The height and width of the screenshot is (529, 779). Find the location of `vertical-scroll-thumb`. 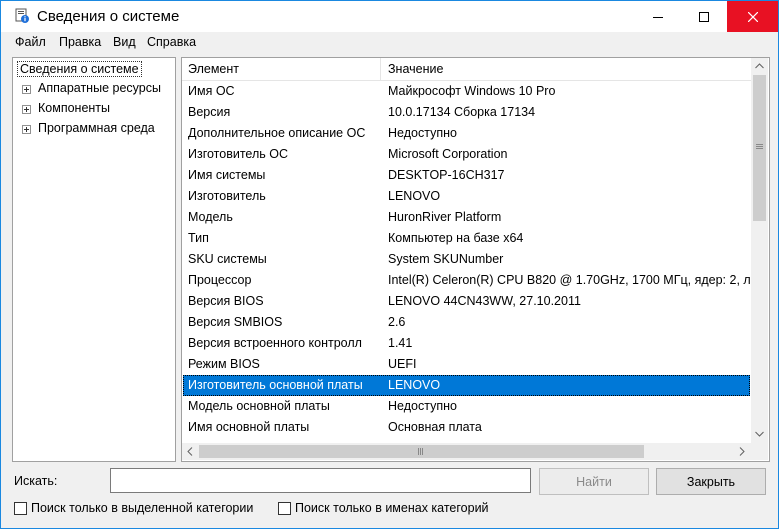

vertical-scroll-thumb is located at coordinates (759, 148).